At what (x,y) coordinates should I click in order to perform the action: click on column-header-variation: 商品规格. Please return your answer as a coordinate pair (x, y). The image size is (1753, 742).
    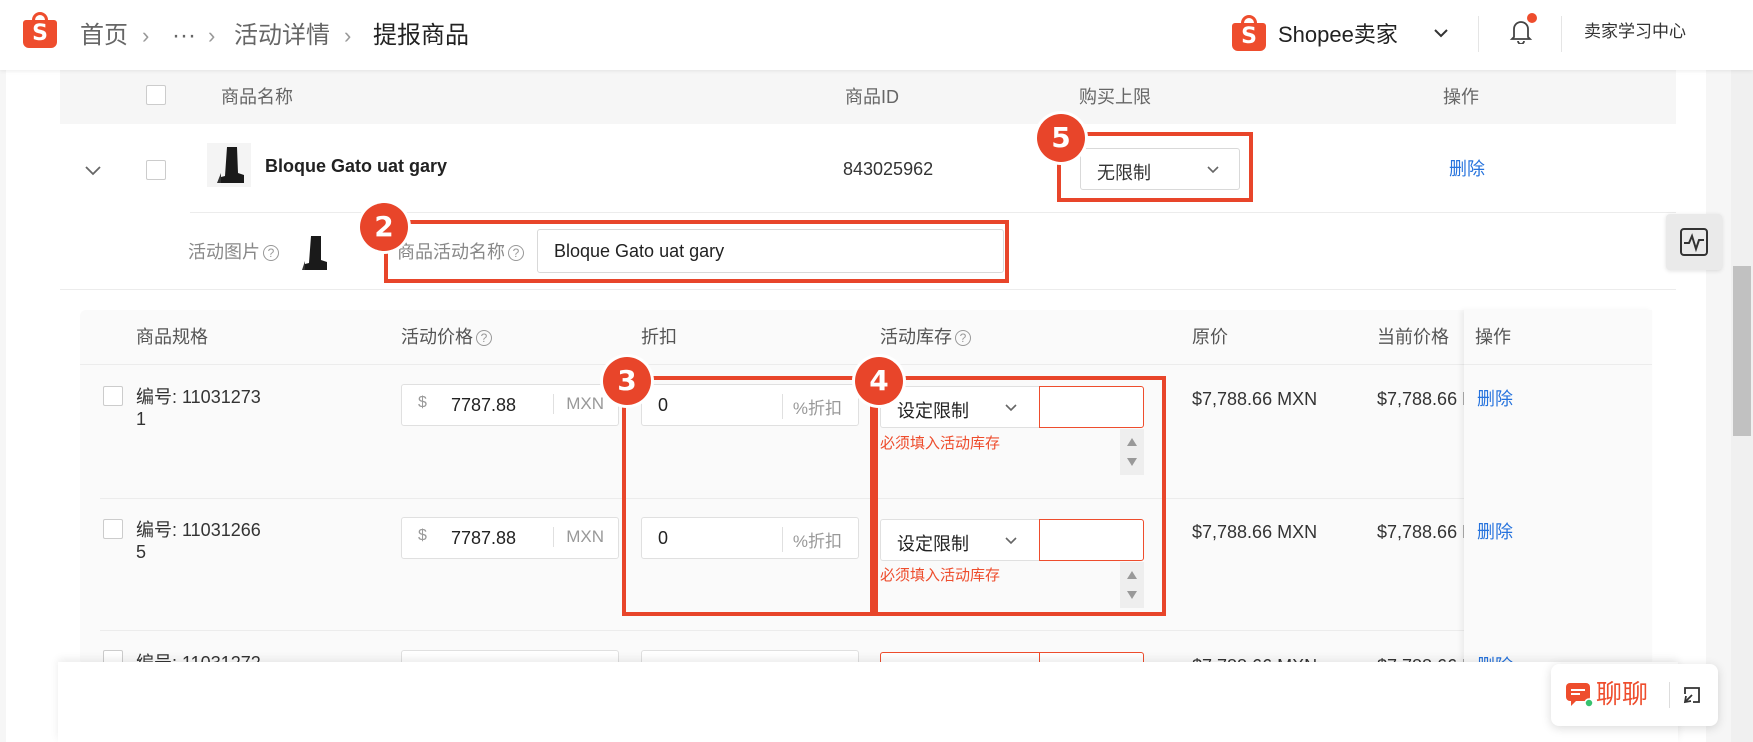
    Looking at the image, I should click on (172, 337).